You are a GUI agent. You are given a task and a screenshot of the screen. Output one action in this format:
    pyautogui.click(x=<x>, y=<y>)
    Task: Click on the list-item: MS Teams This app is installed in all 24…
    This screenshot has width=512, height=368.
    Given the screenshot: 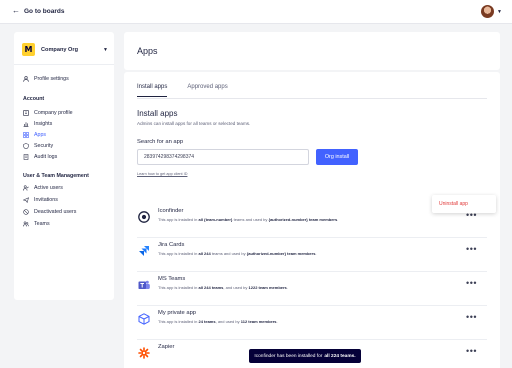 What is the action you would take?
    pyautogui.click(x=312, y=289)
    